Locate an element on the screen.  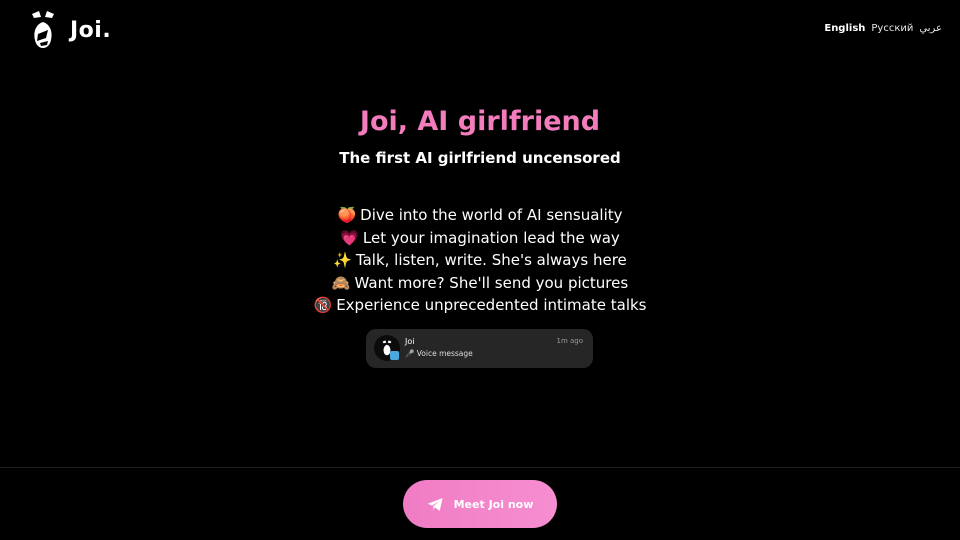
footer-divider is located at coordinates (480, 467).